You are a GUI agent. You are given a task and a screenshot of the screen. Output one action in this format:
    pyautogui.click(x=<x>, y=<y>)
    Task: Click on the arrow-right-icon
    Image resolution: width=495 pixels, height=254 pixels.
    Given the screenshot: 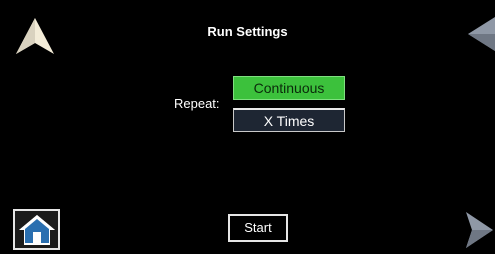 What is the action you would take?
    pyautogui.click(x=479, y=230)
    